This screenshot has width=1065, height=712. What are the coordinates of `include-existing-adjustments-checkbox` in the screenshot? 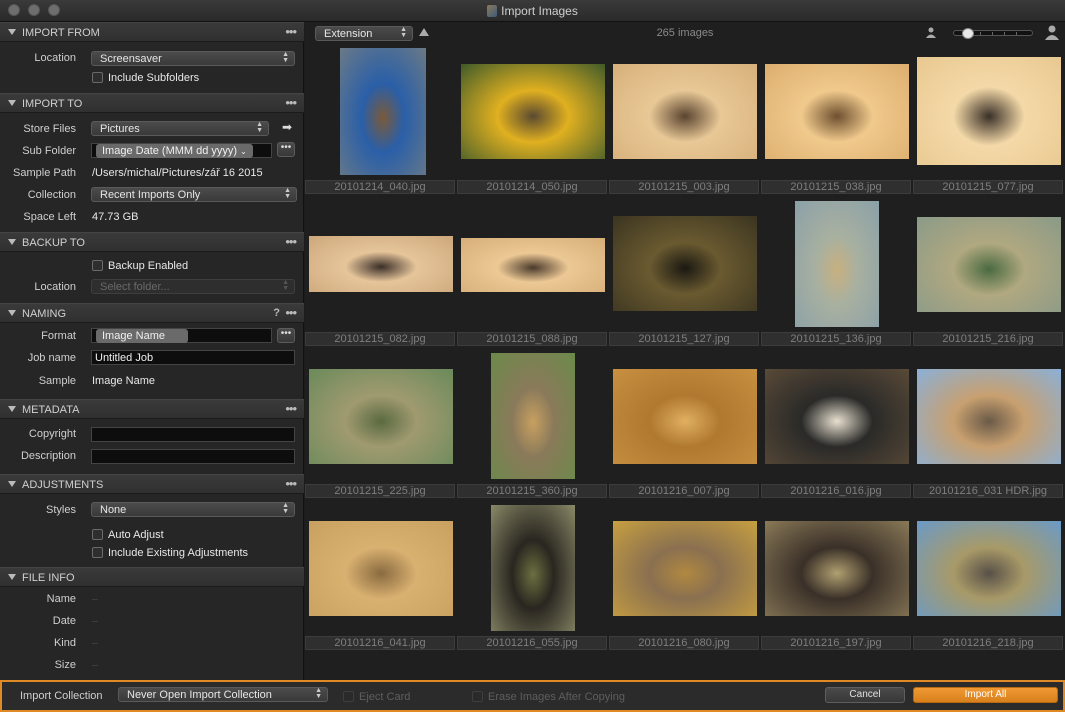 It's located at (97, 552).